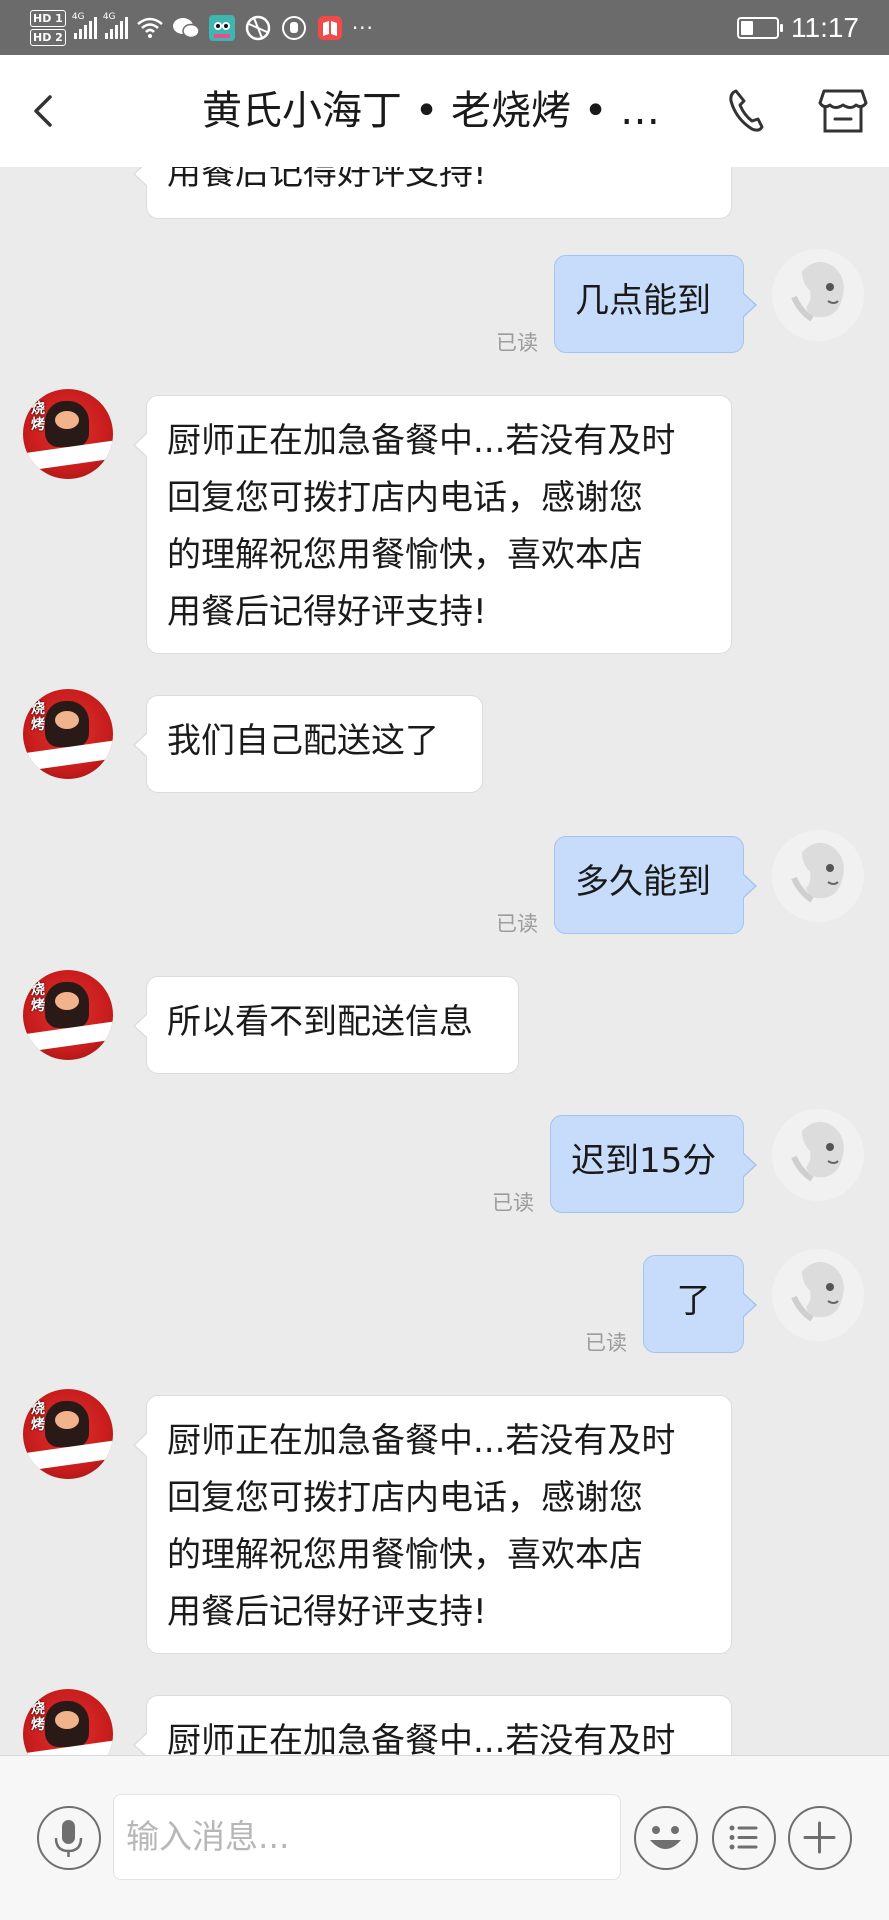  What do you see at coordinates (432, 193) in the screenshot?
I see `message-bubble-incoming: 用餐后记得好评支持!` at bounding box center [432, 193].